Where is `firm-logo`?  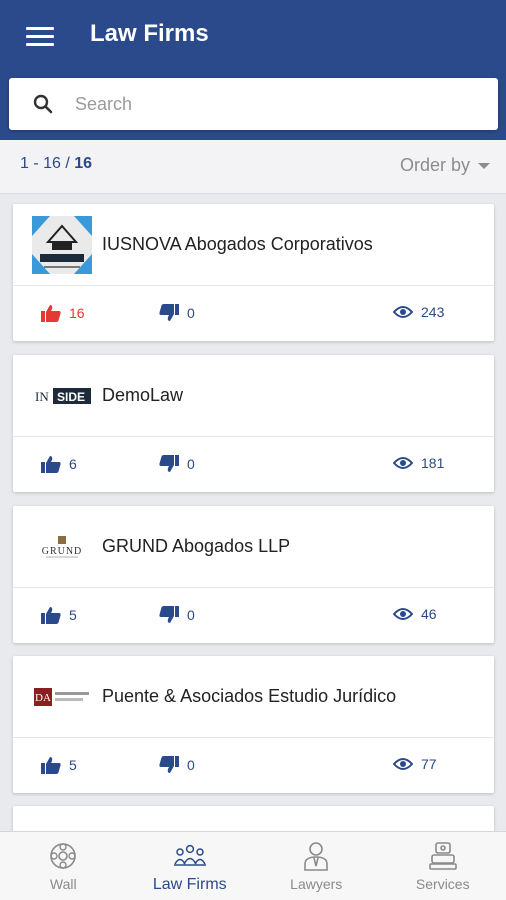
firm-logo is located at coordinates (62, 245).